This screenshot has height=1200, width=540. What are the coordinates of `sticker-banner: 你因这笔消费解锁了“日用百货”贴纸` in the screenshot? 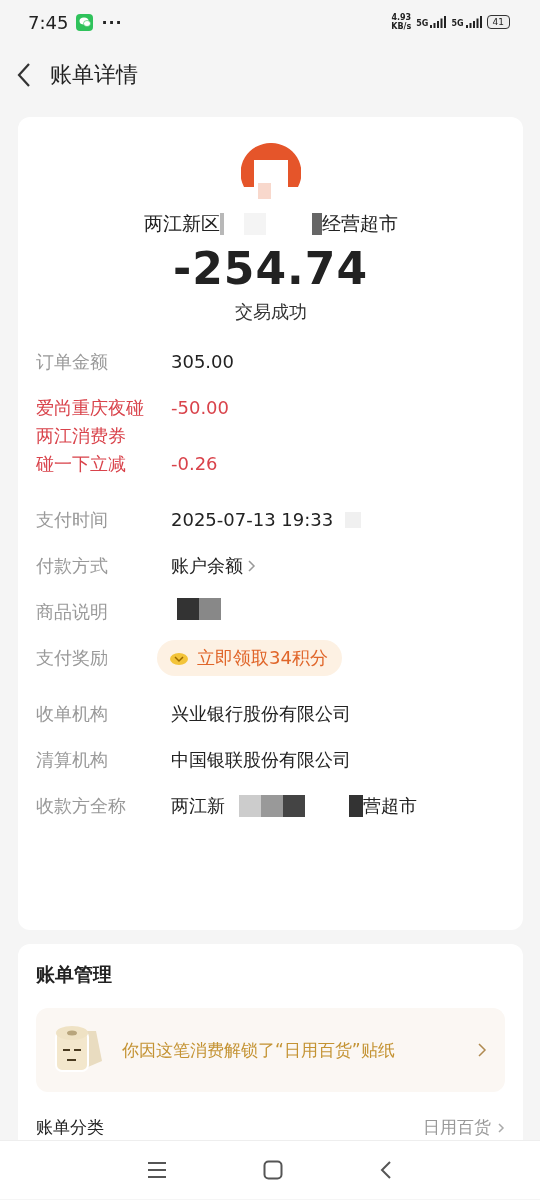 It's located at (270, 1050).